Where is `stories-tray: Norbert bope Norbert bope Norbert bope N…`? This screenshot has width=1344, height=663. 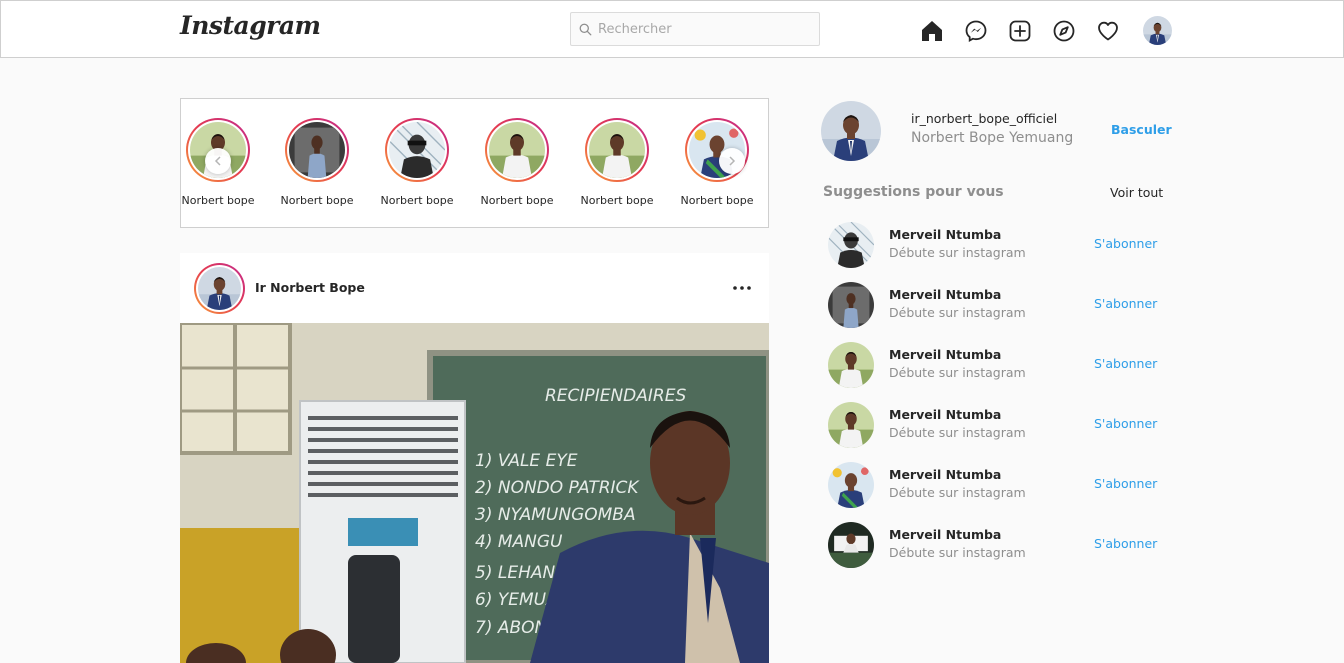 stories-tray: Norbert bope Norbert bope Norbert bope N… is located at coordinates (474, 163).